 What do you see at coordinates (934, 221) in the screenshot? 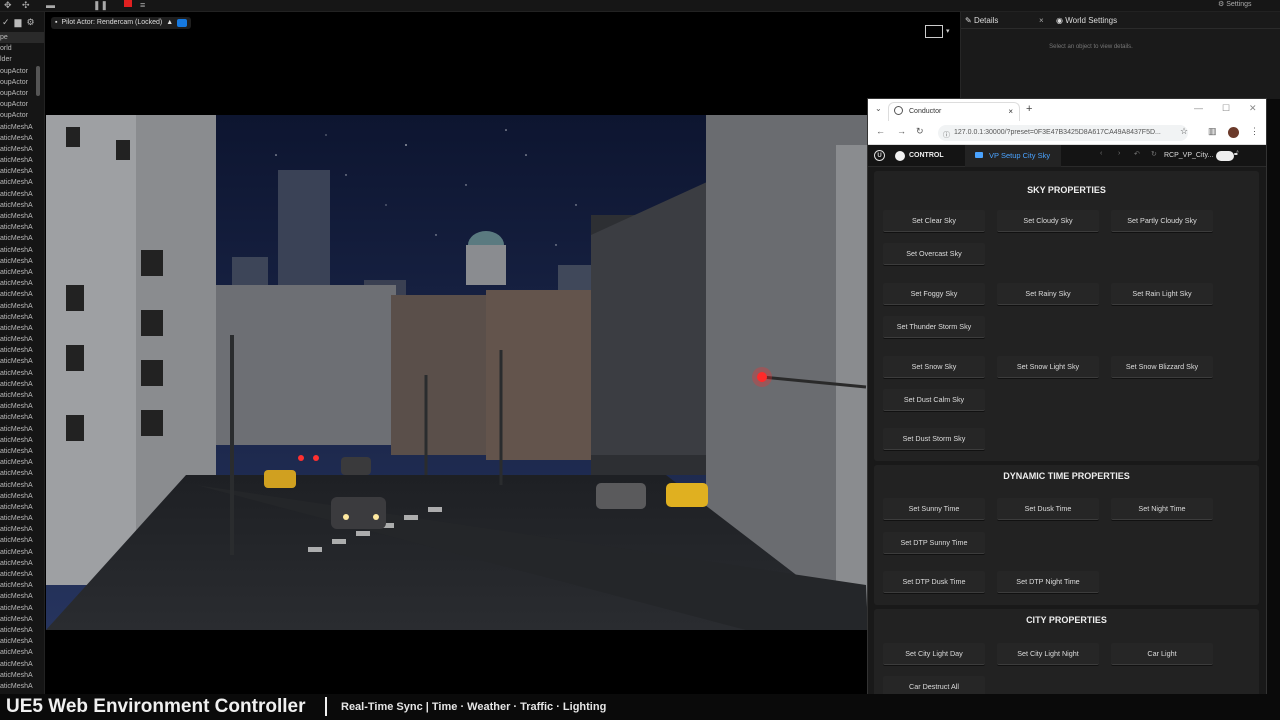
I see `set-clear-sky-button: Set Clear Sky` at bounding box center [934, 221].